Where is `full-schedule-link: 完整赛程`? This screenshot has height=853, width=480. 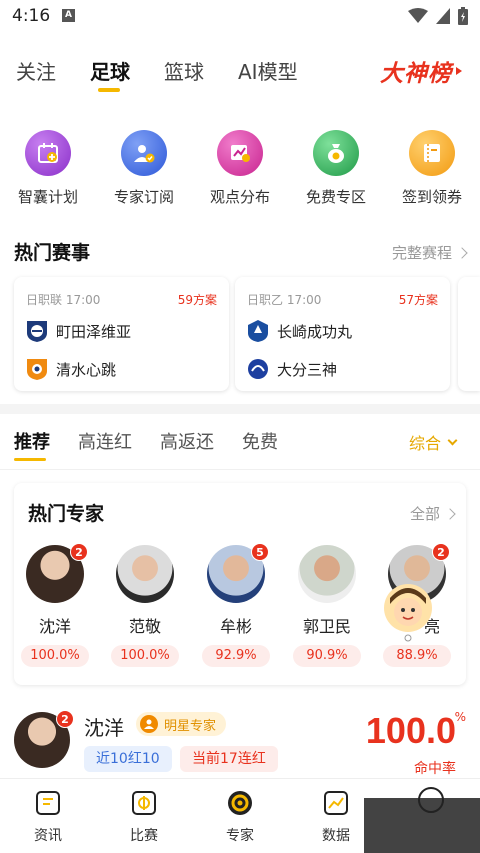 full-schedule-link: 完整赛程 is located at coordinates (429, 252).